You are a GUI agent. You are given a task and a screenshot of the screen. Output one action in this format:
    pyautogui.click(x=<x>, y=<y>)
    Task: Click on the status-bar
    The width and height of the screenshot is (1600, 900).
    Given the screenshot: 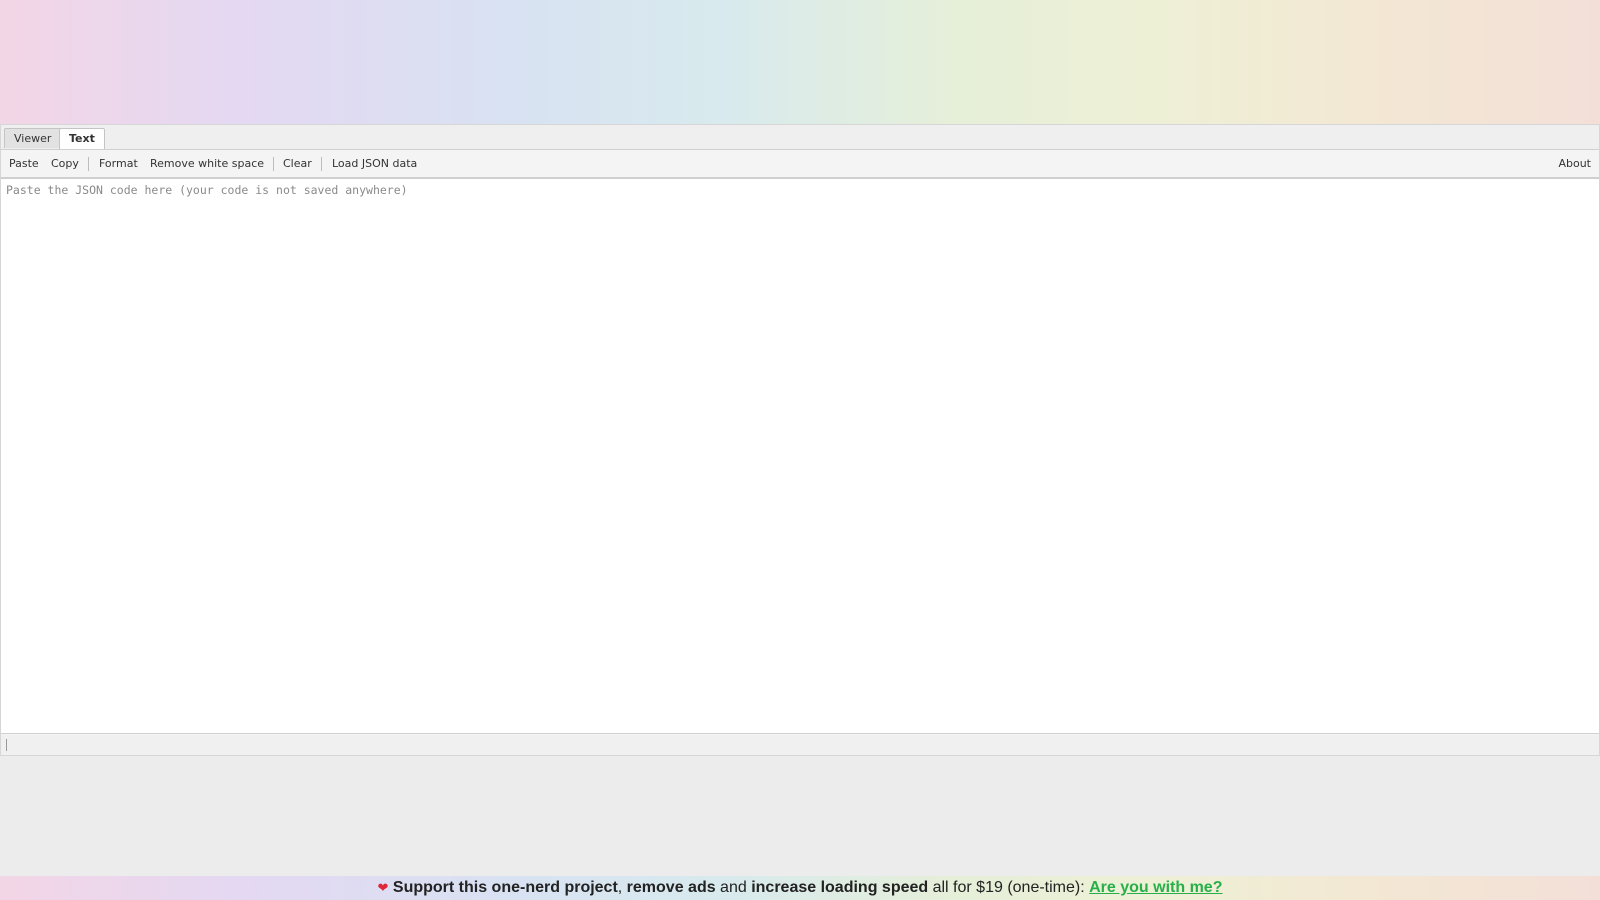 What is the action you would take?
    pyautogui.click(x=800, y=745)
    